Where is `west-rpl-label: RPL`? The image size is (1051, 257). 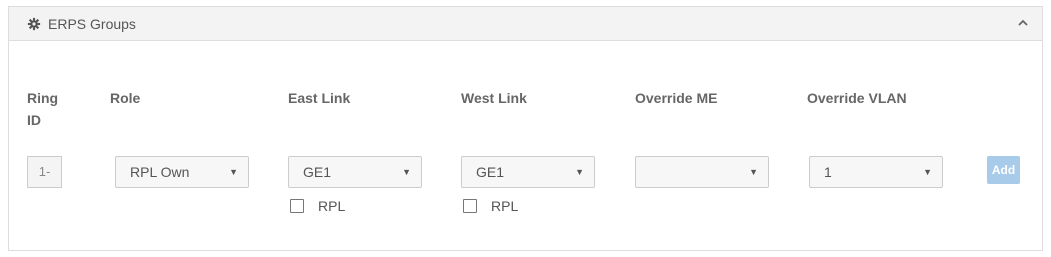
west-rpl-label: RPL is located at coordinates (505, 206).